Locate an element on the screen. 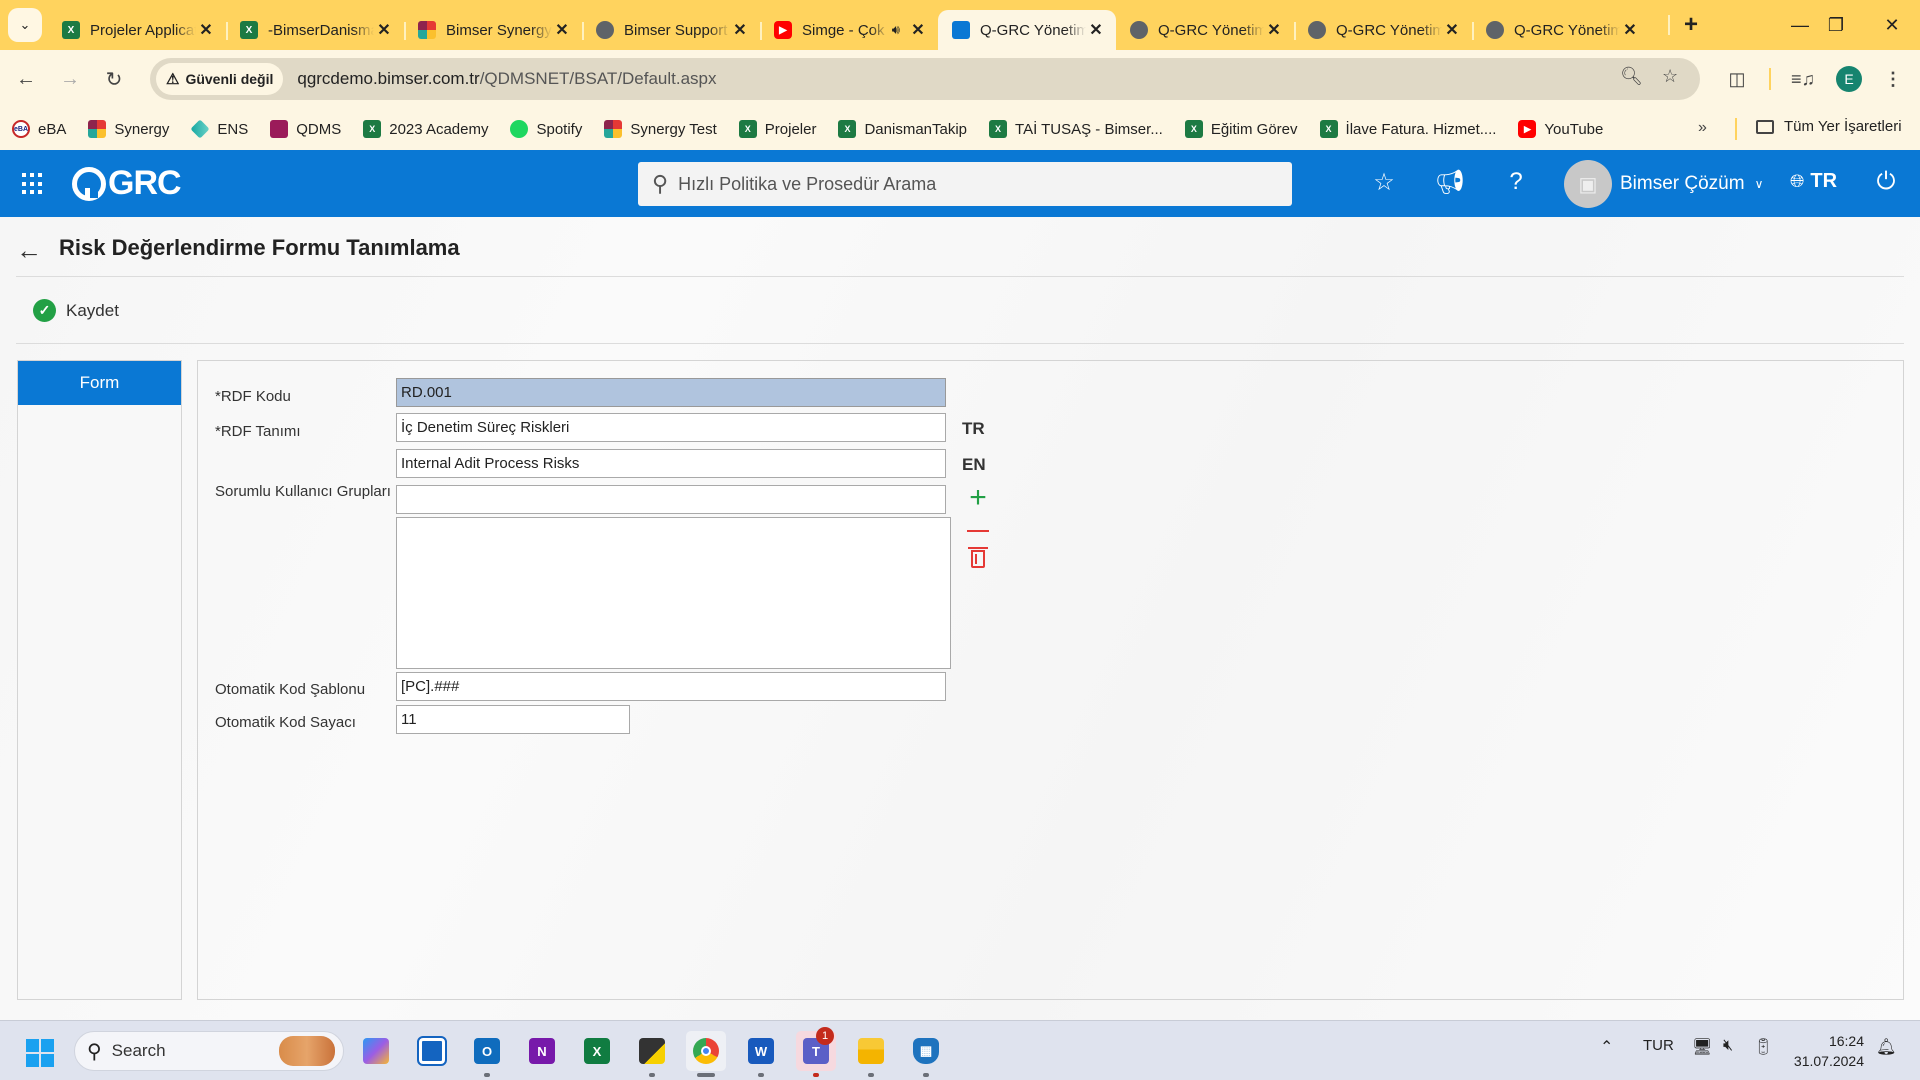  word-icon: W is located at coordinates (761, 1054).